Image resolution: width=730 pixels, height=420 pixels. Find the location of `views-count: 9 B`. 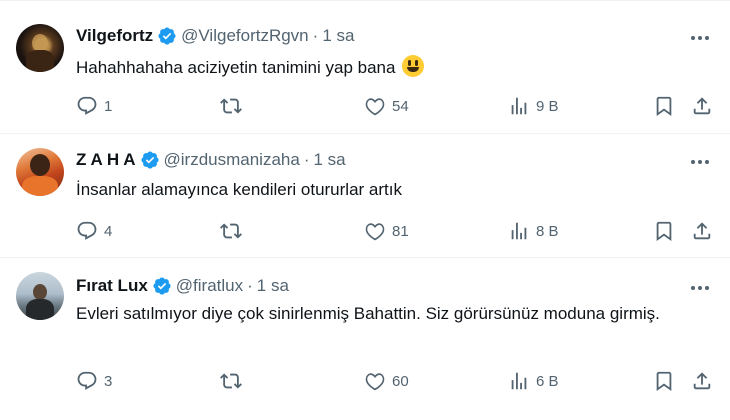

views-count: 9 B is located at coordinates (547, 106).